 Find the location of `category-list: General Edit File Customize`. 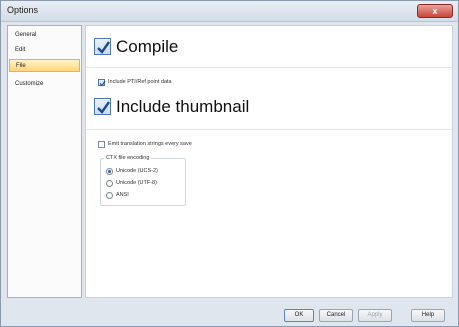

category-list: General Edit File Customize is located at coordinates (44, 161).